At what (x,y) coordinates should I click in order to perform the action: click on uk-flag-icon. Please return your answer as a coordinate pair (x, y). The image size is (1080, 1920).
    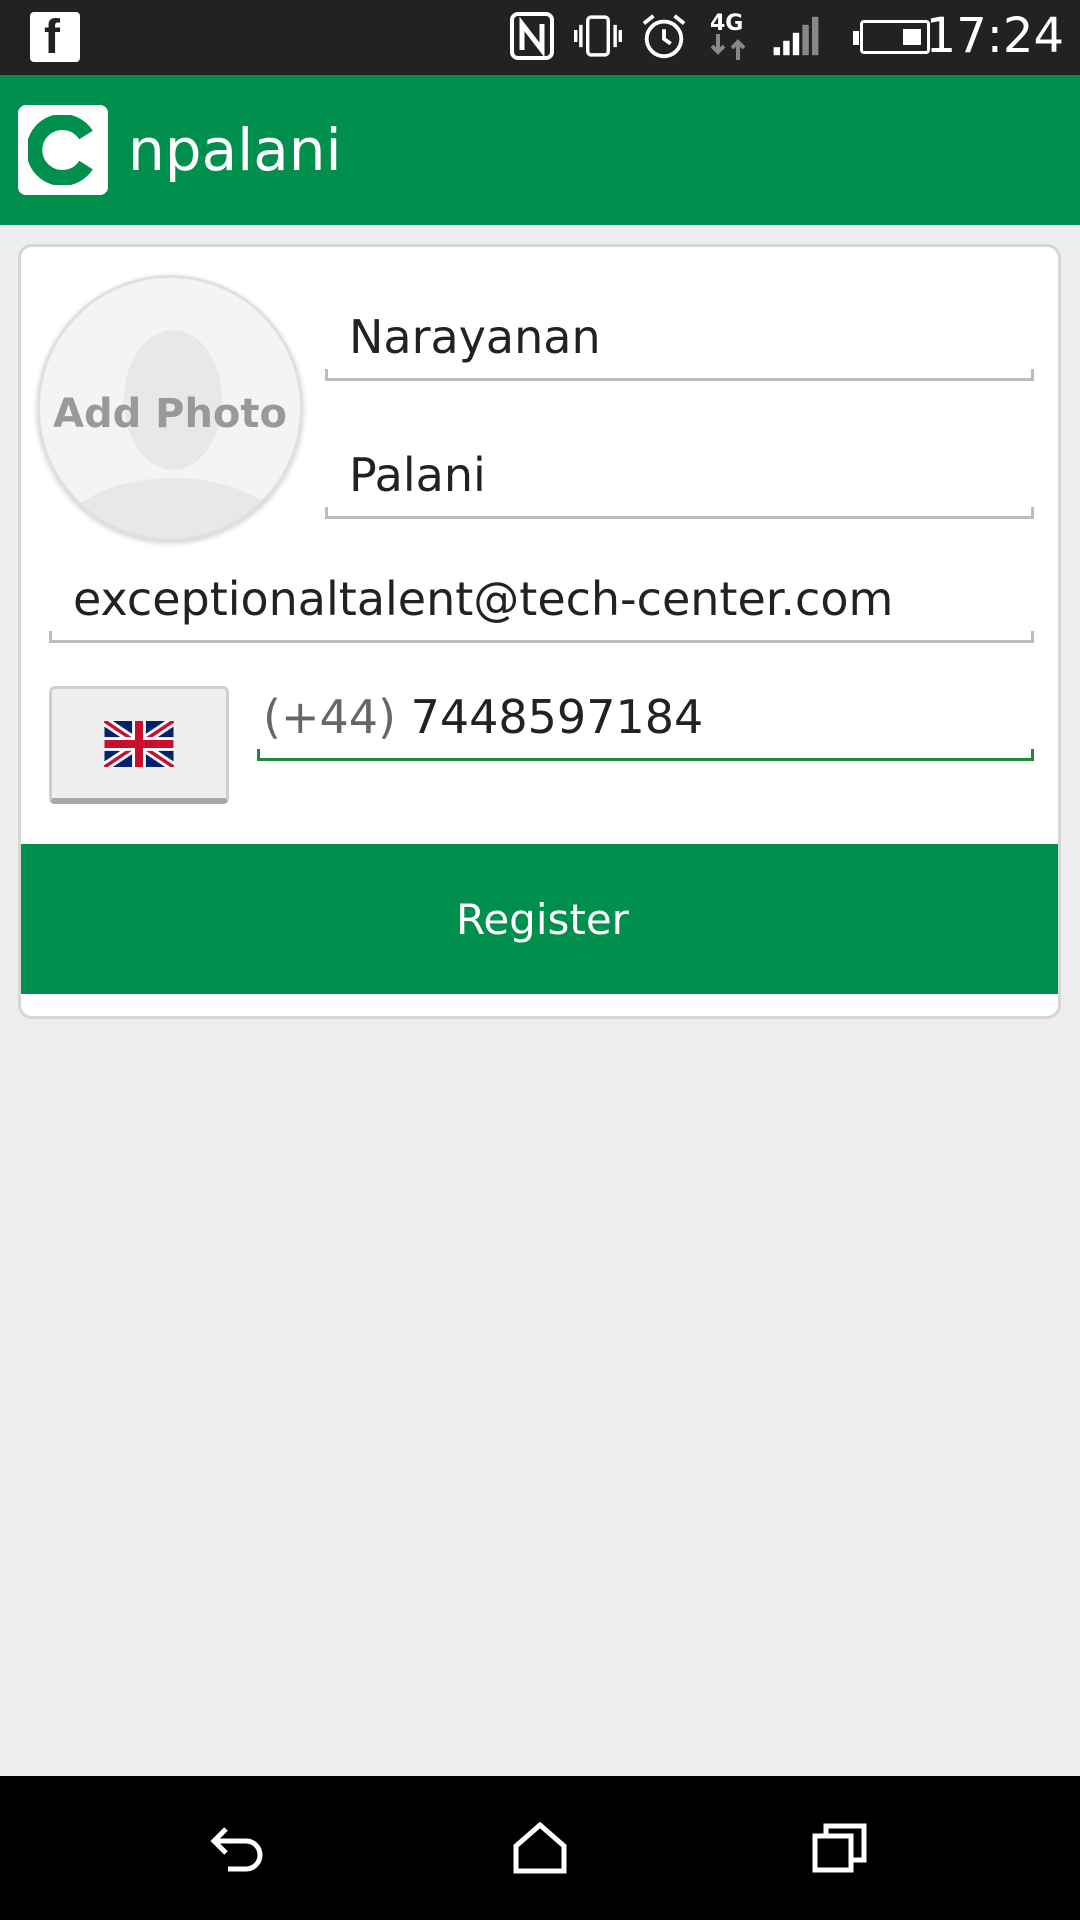
    Looking at the image, I should click on (139, 743).